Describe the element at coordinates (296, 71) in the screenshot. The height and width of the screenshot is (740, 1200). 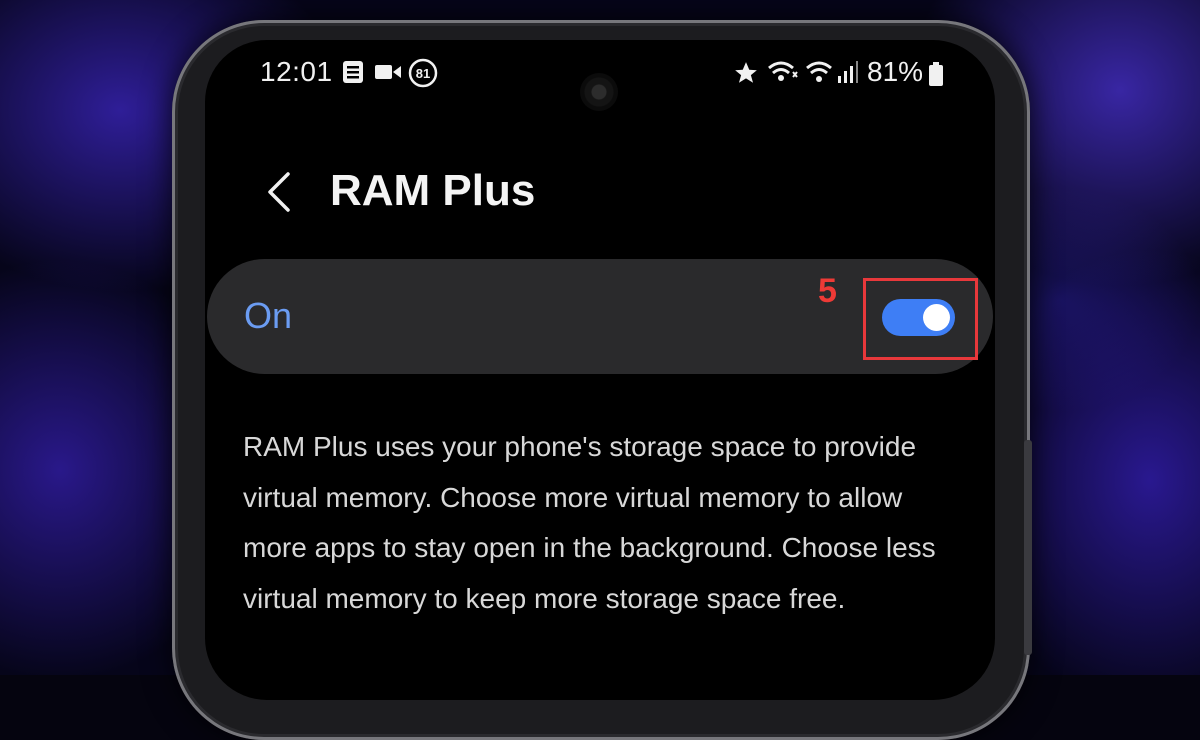
I see `status-time: 12:01` at that location.